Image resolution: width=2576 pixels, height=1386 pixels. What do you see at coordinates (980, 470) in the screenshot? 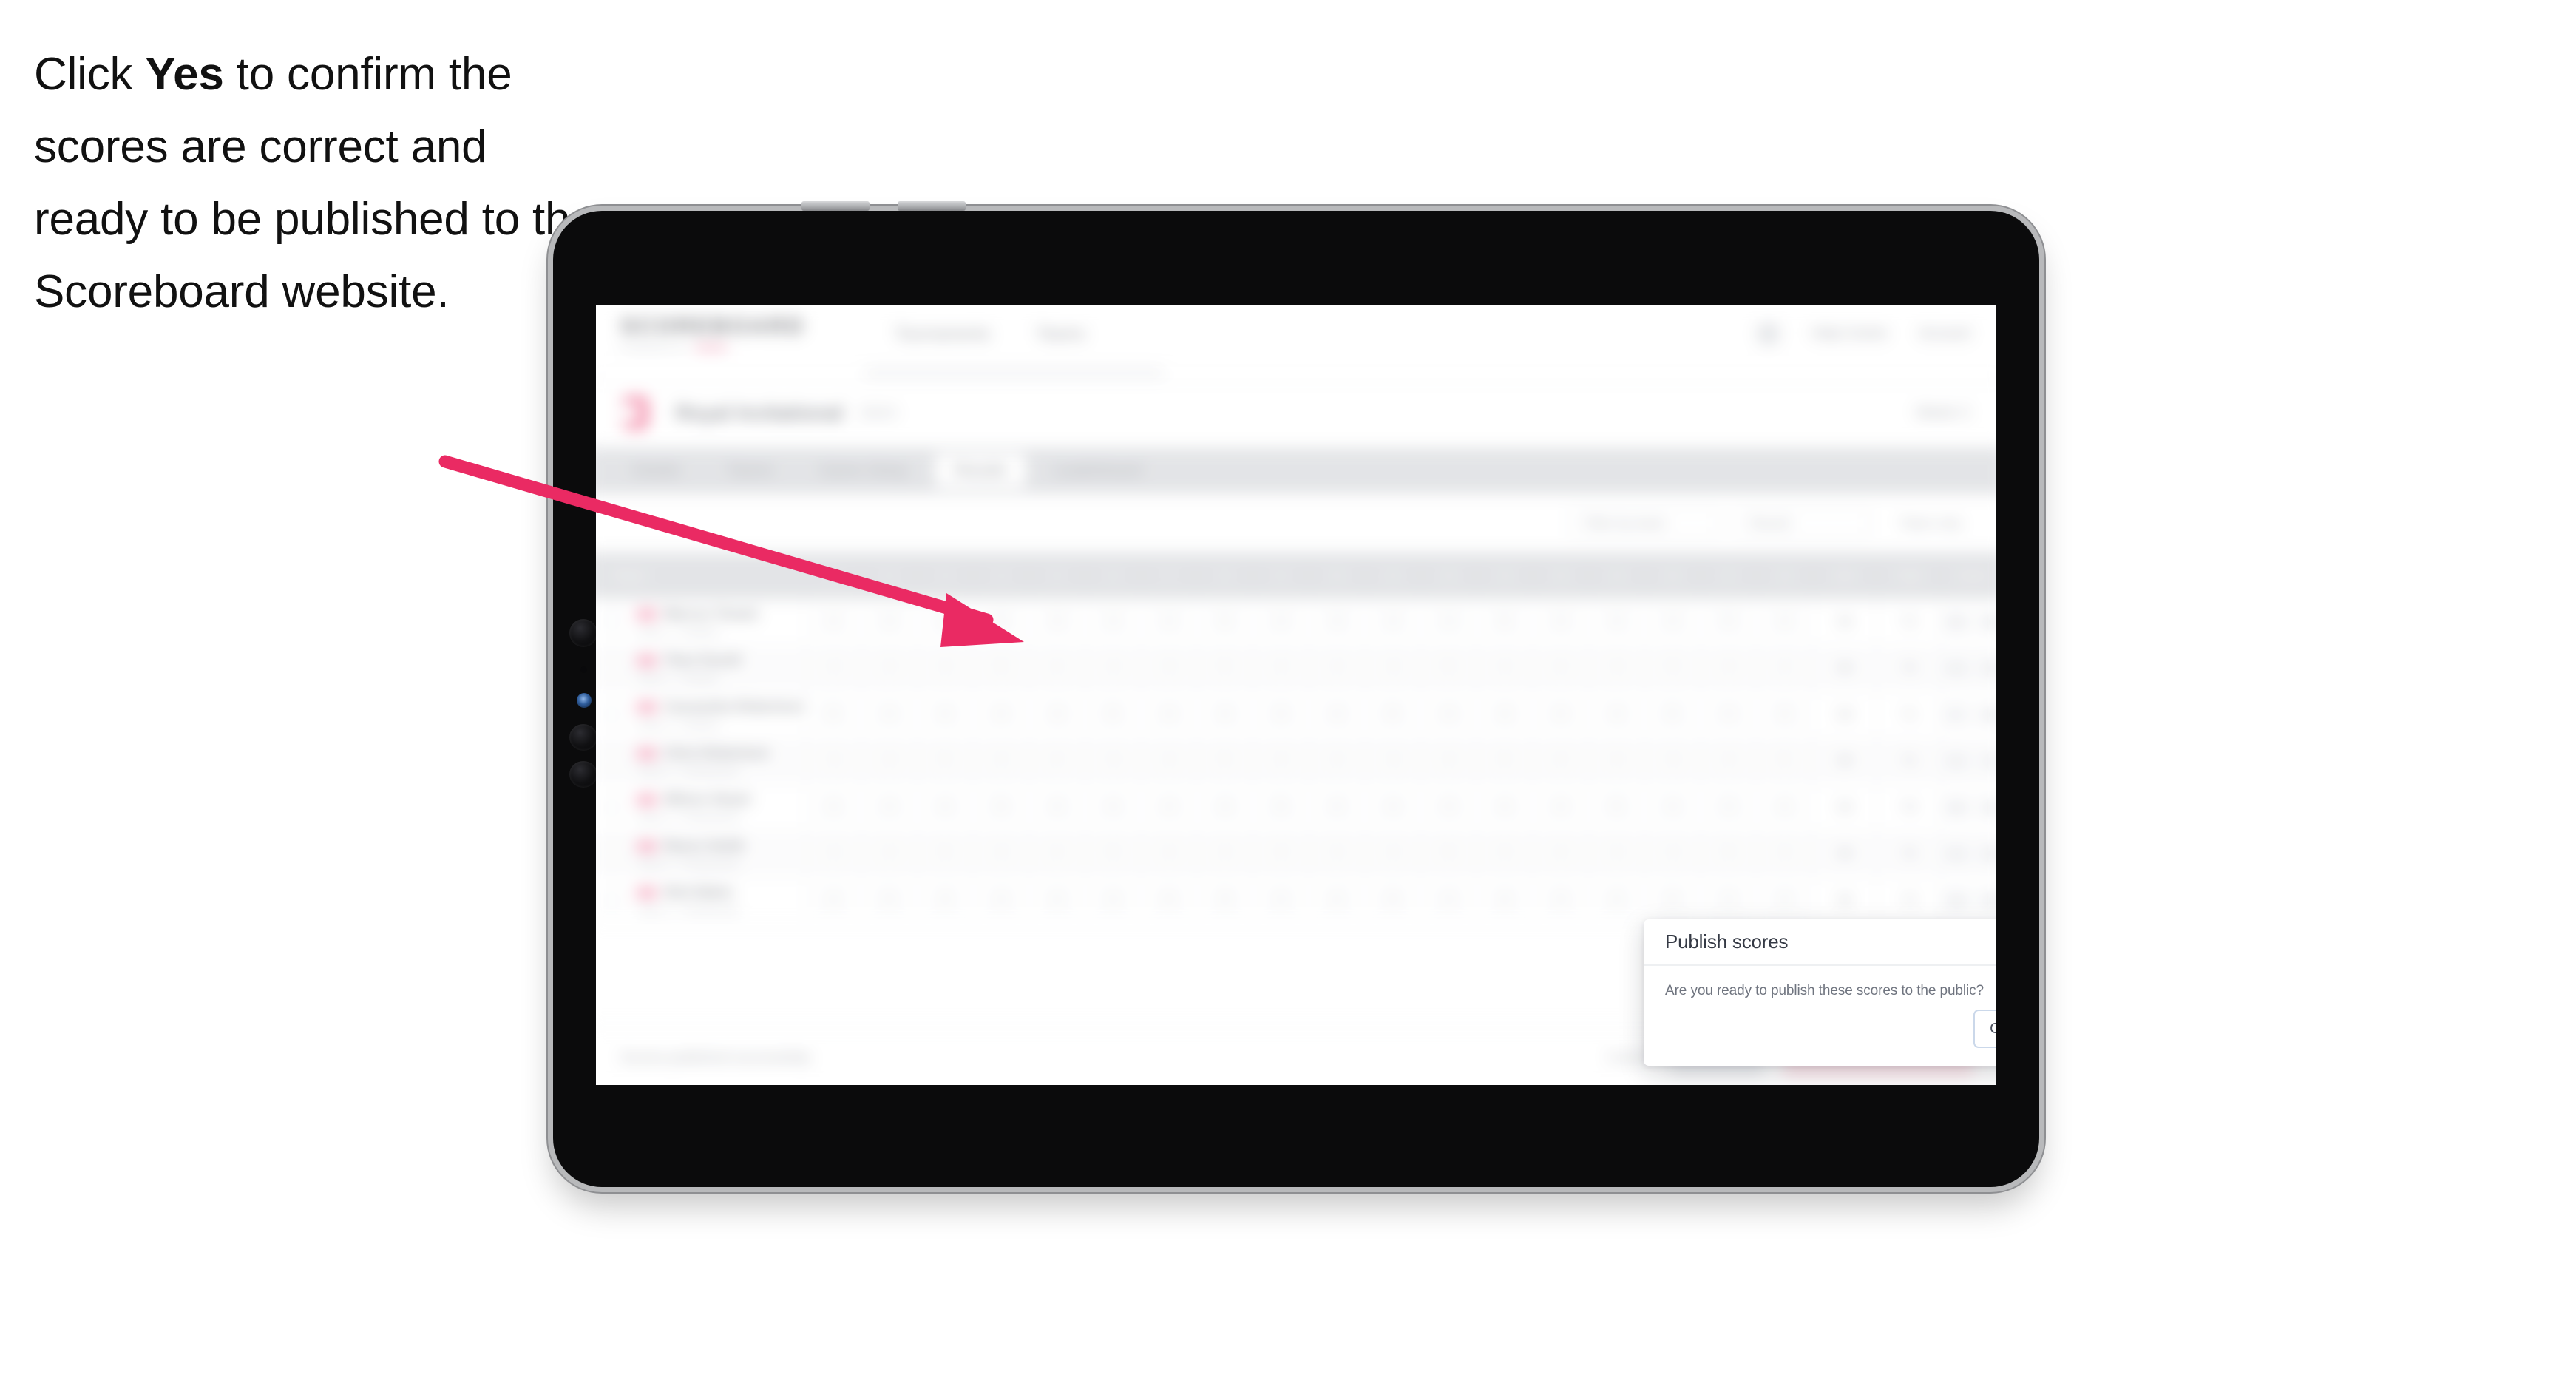
I see `tab-results: Results` at bounding box center [980, 470].